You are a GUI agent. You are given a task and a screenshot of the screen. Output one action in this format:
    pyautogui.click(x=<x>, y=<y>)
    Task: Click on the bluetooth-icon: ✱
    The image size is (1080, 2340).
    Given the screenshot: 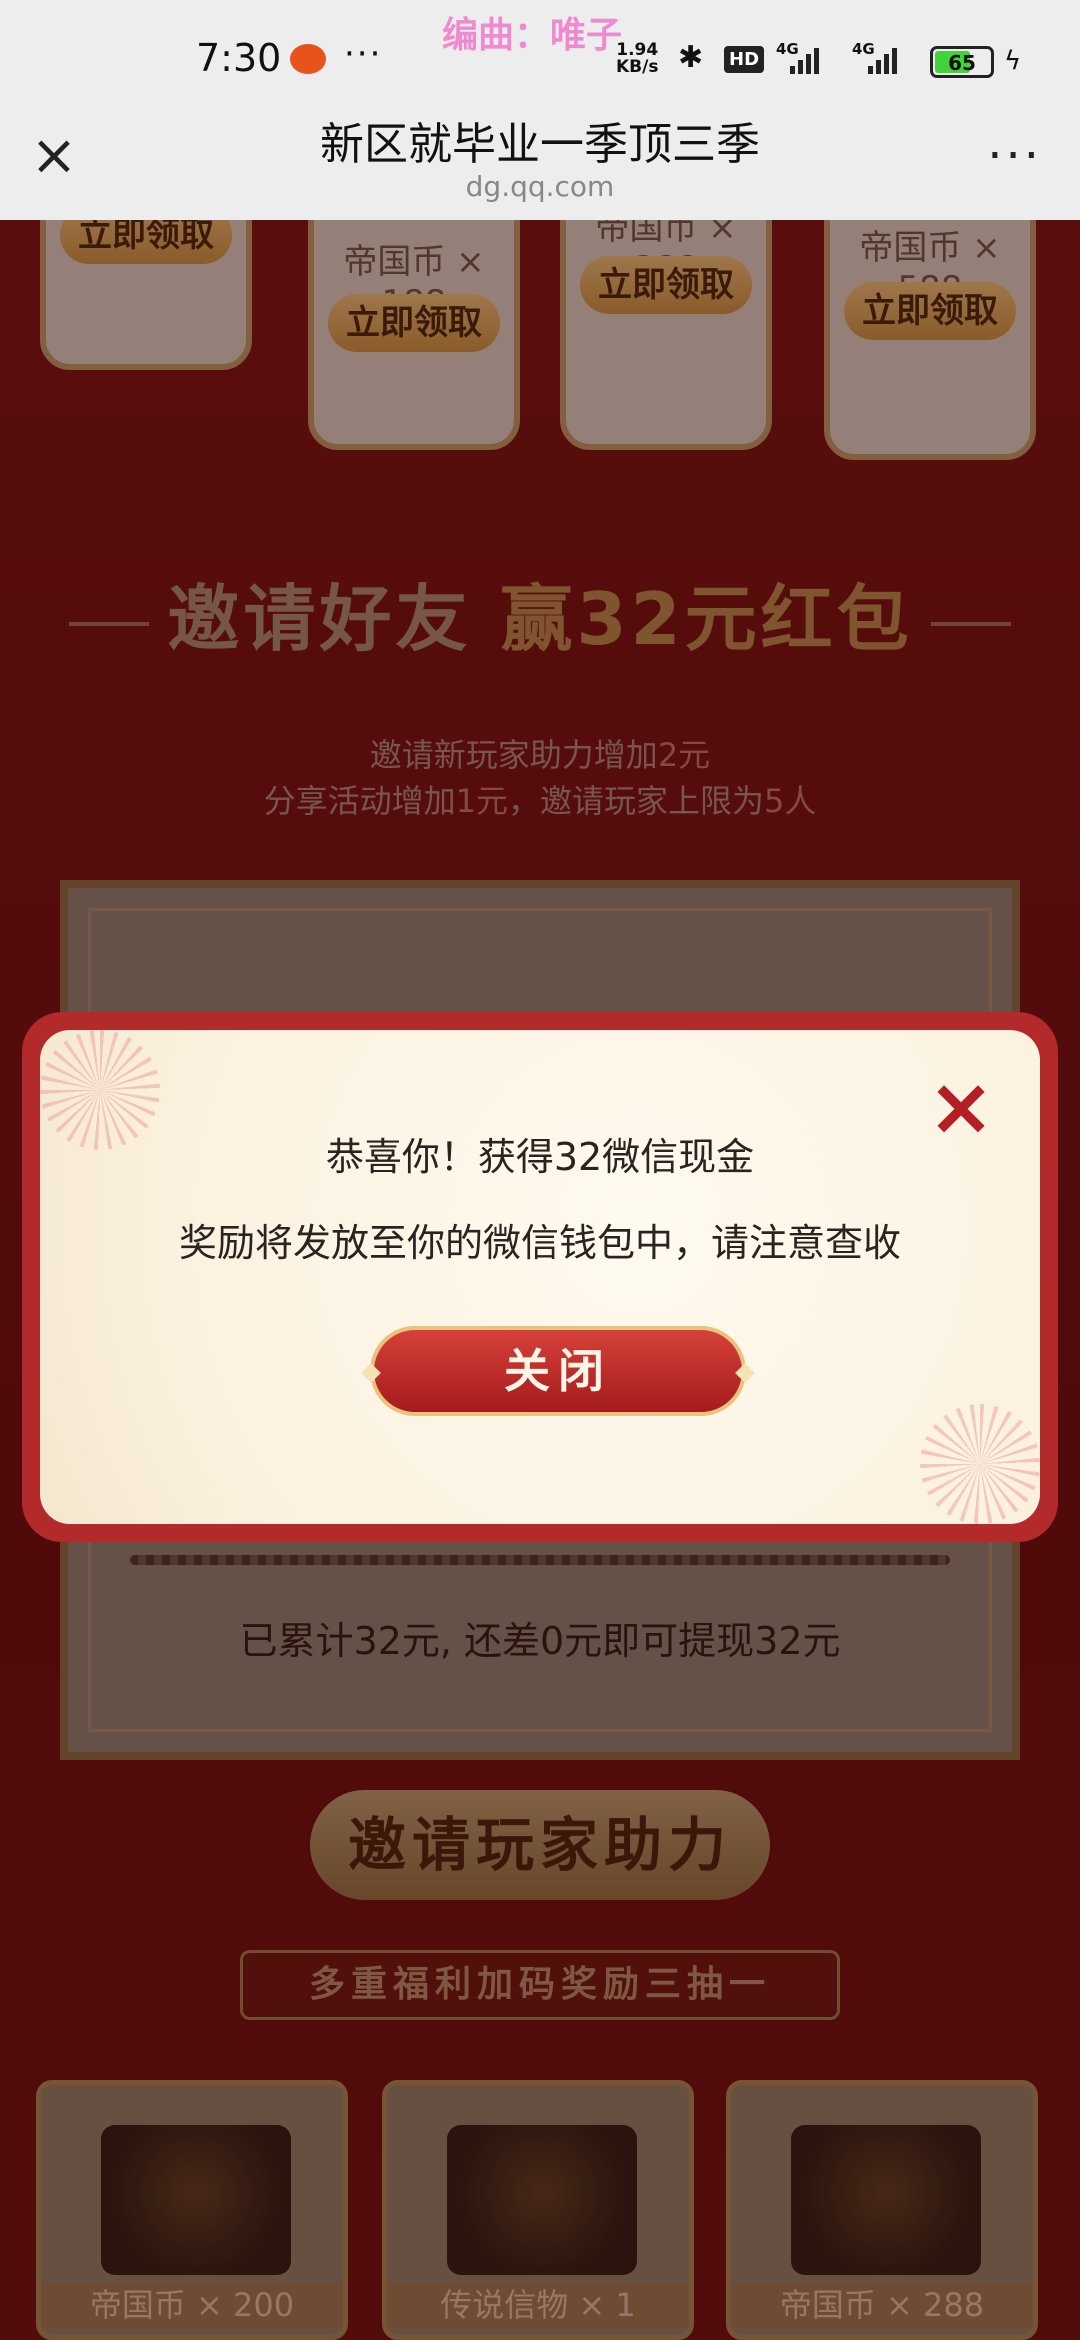 What is the action you would take?
    pyautogui.click(x=691, y=57)
    